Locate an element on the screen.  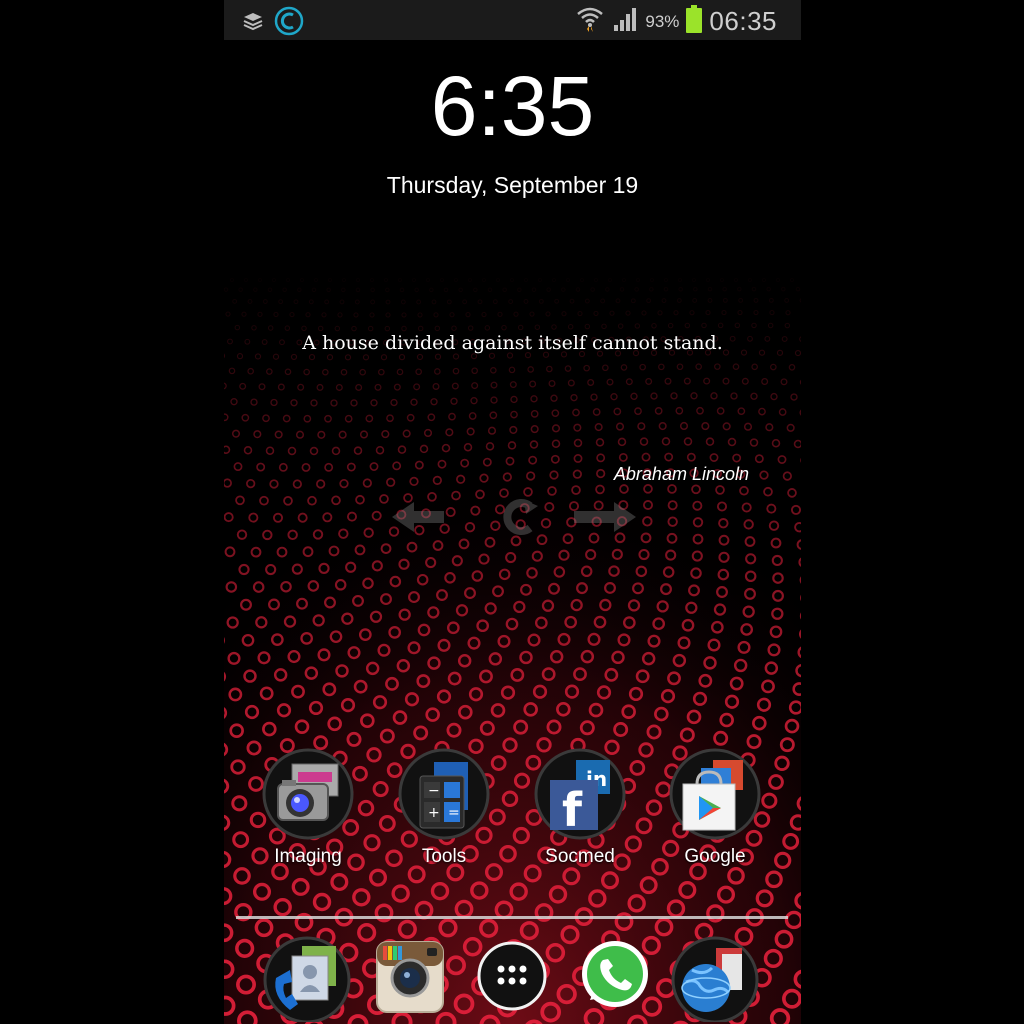
battery-icon is located at coordinates (694, 21).